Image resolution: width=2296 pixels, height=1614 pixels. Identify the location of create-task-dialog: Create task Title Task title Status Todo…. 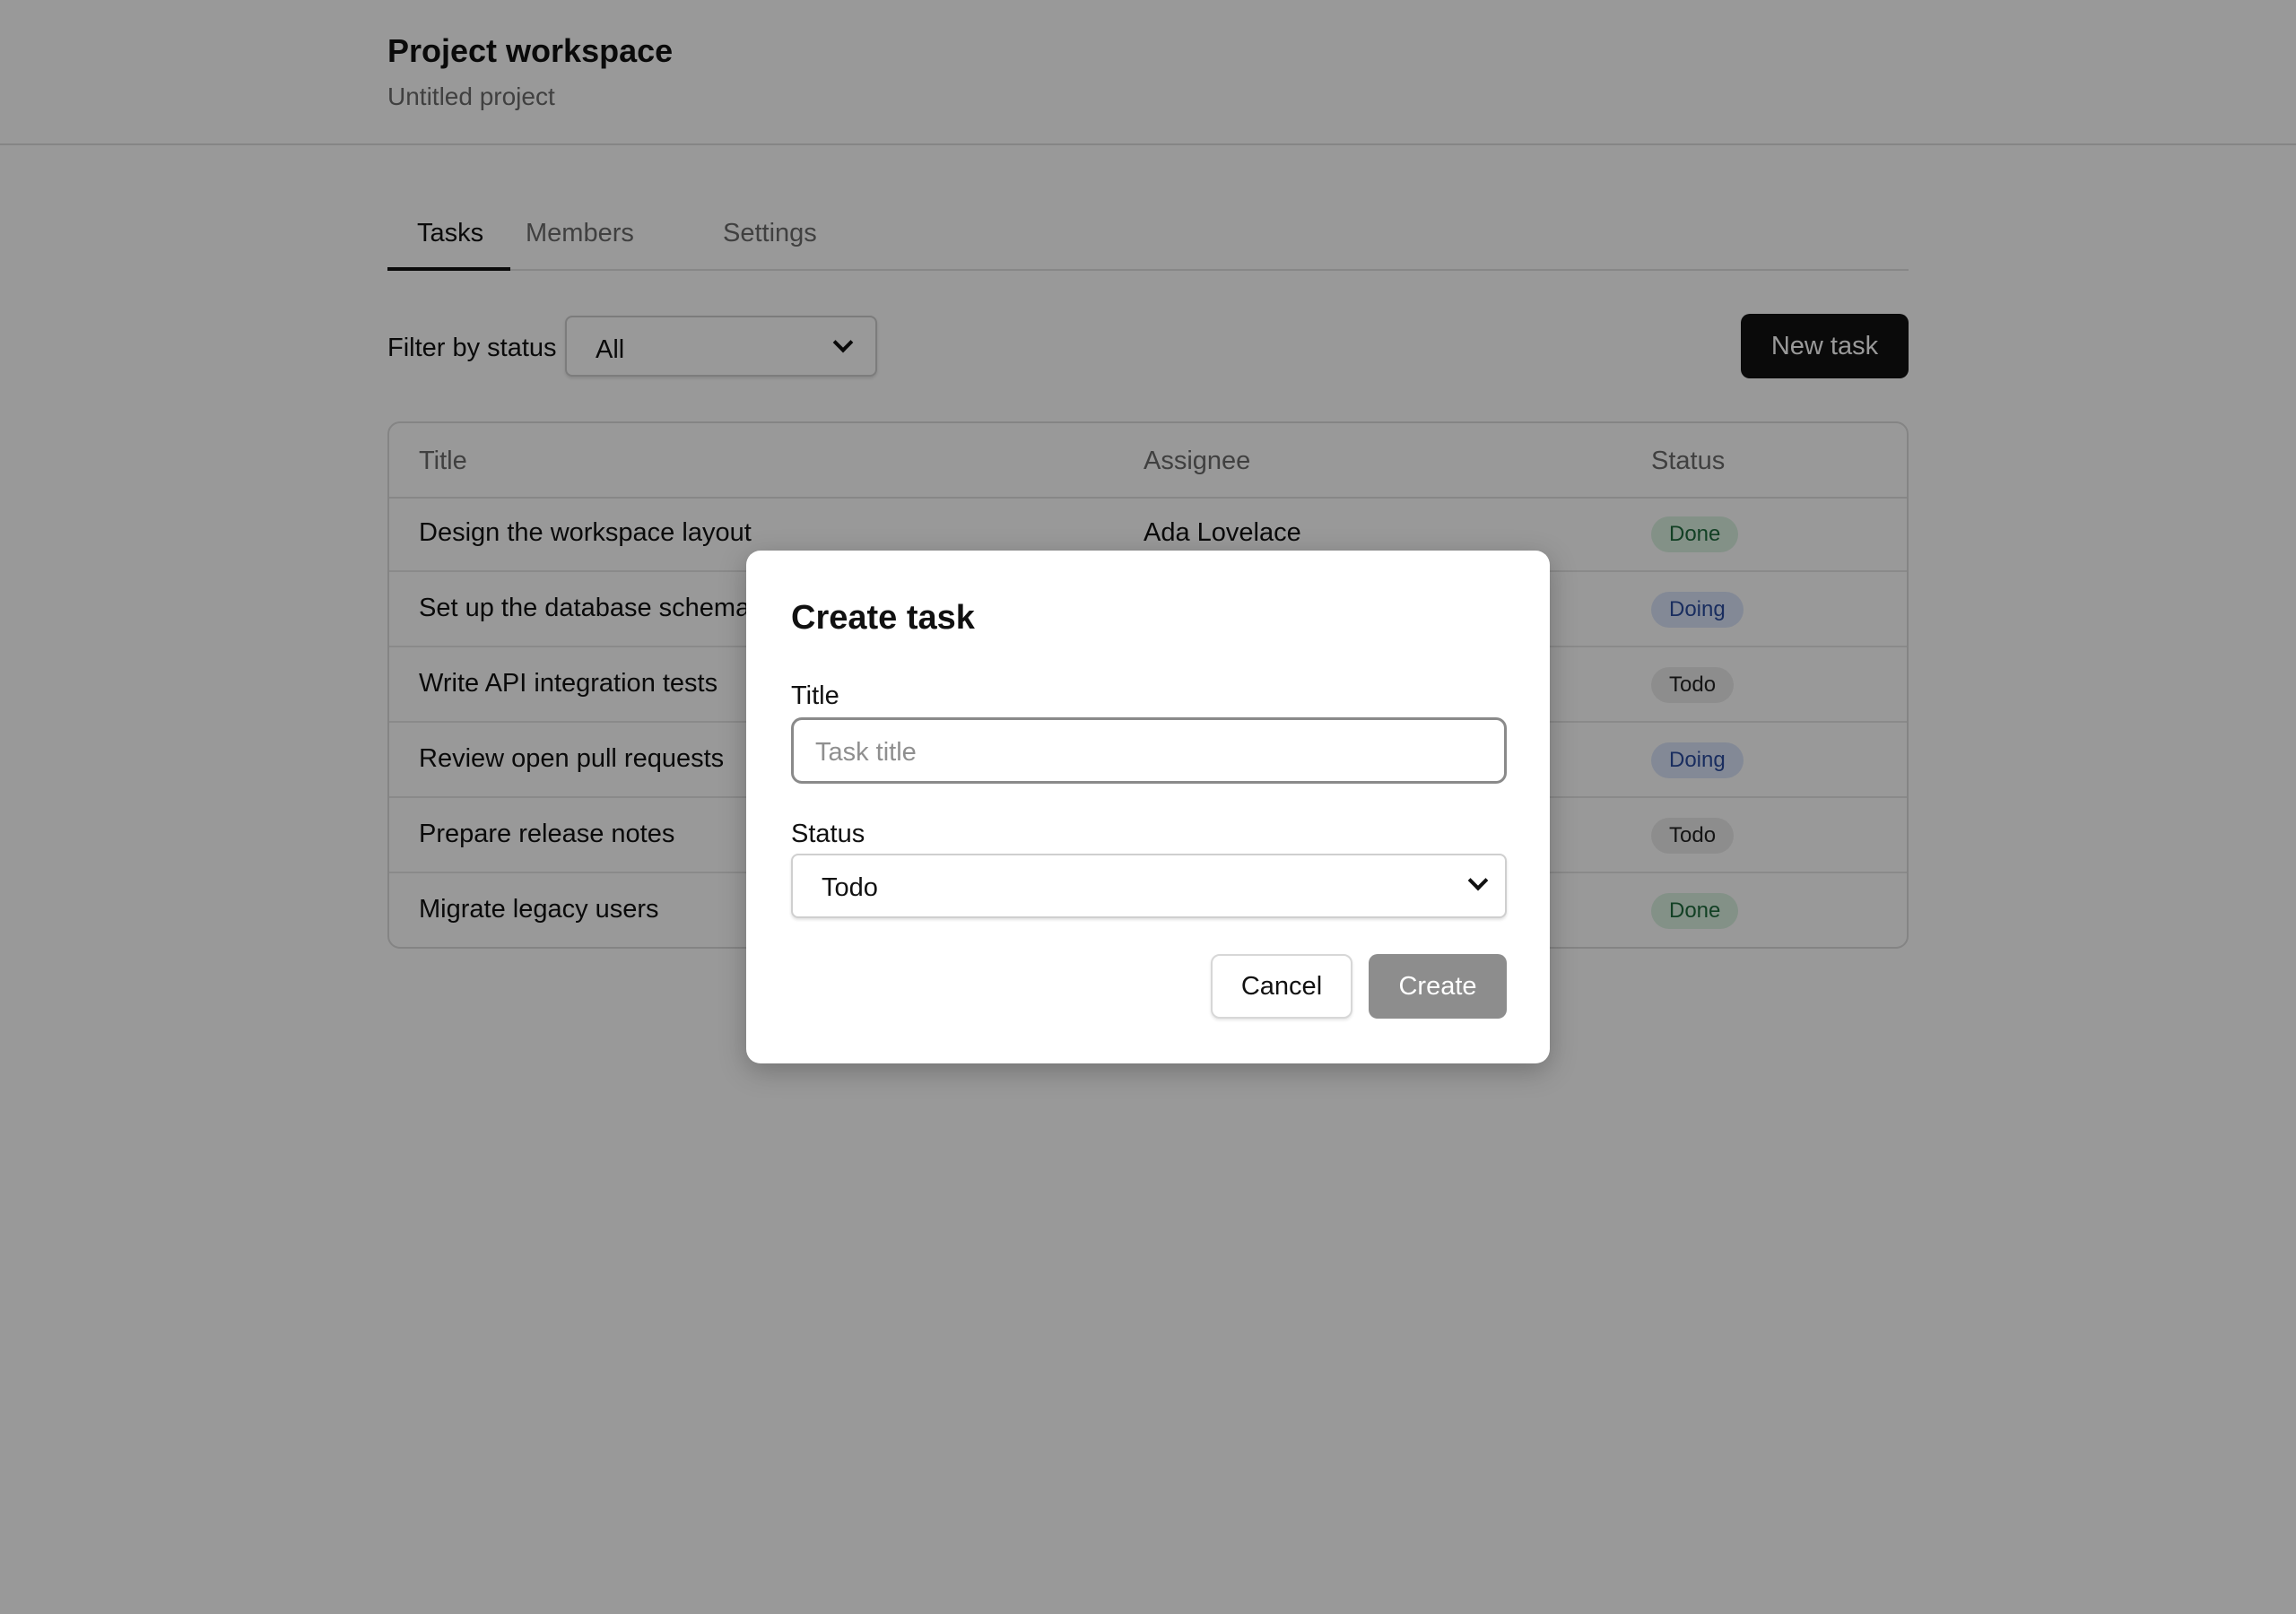
(1148, 807).